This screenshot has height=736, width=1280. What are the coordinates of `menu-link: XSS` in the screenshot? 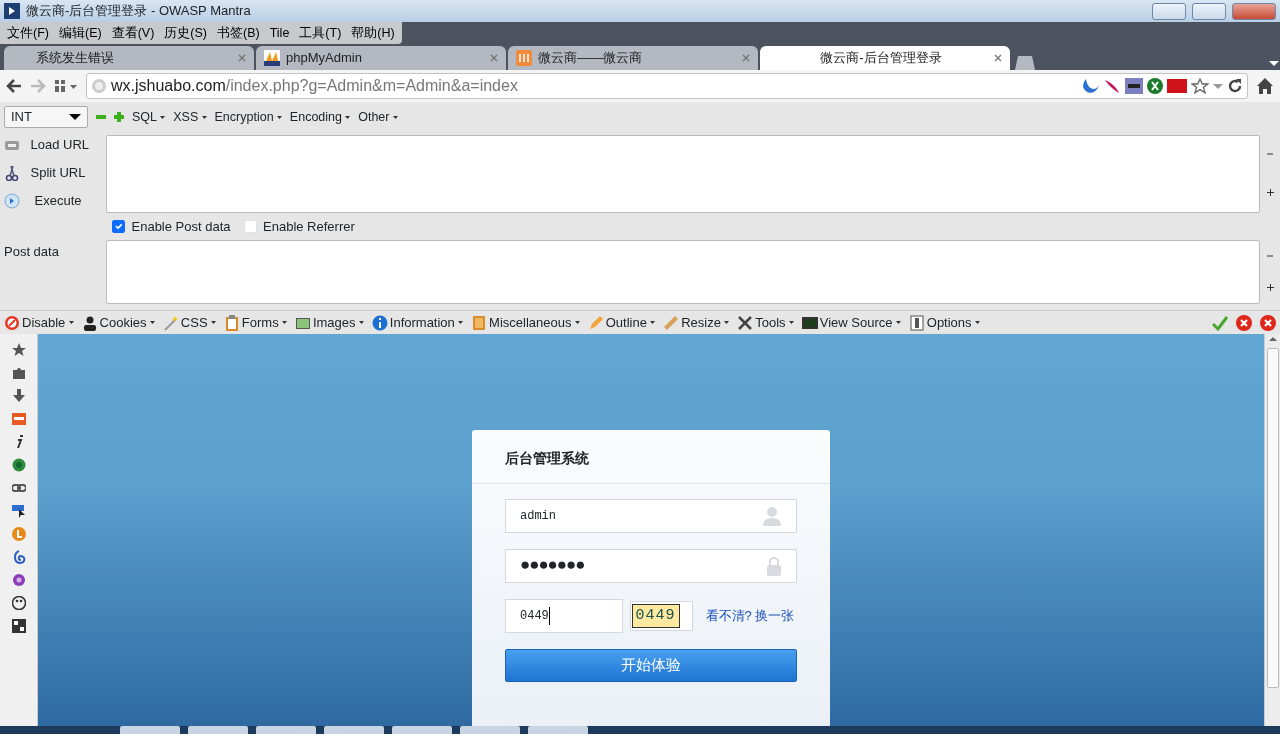 It's located at (190, 117).